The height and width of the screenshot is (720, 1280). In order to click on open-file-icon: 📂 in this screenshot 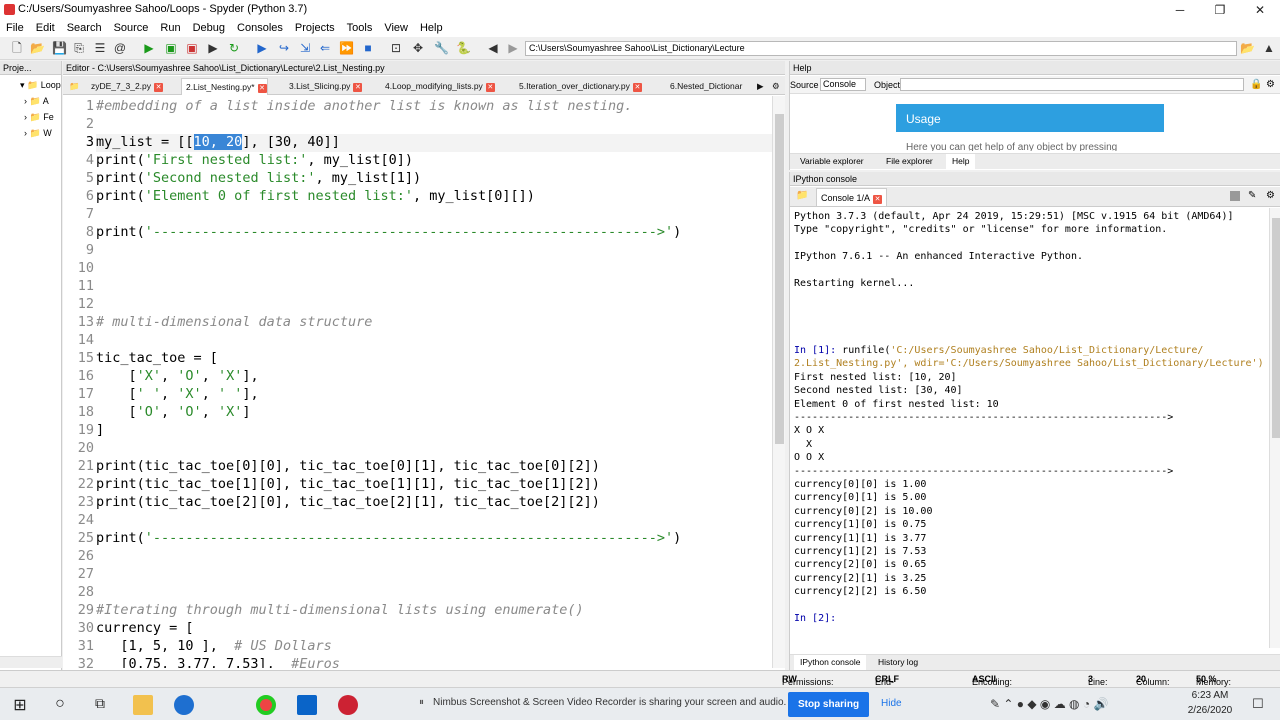, I will do `click(37, 48)`.